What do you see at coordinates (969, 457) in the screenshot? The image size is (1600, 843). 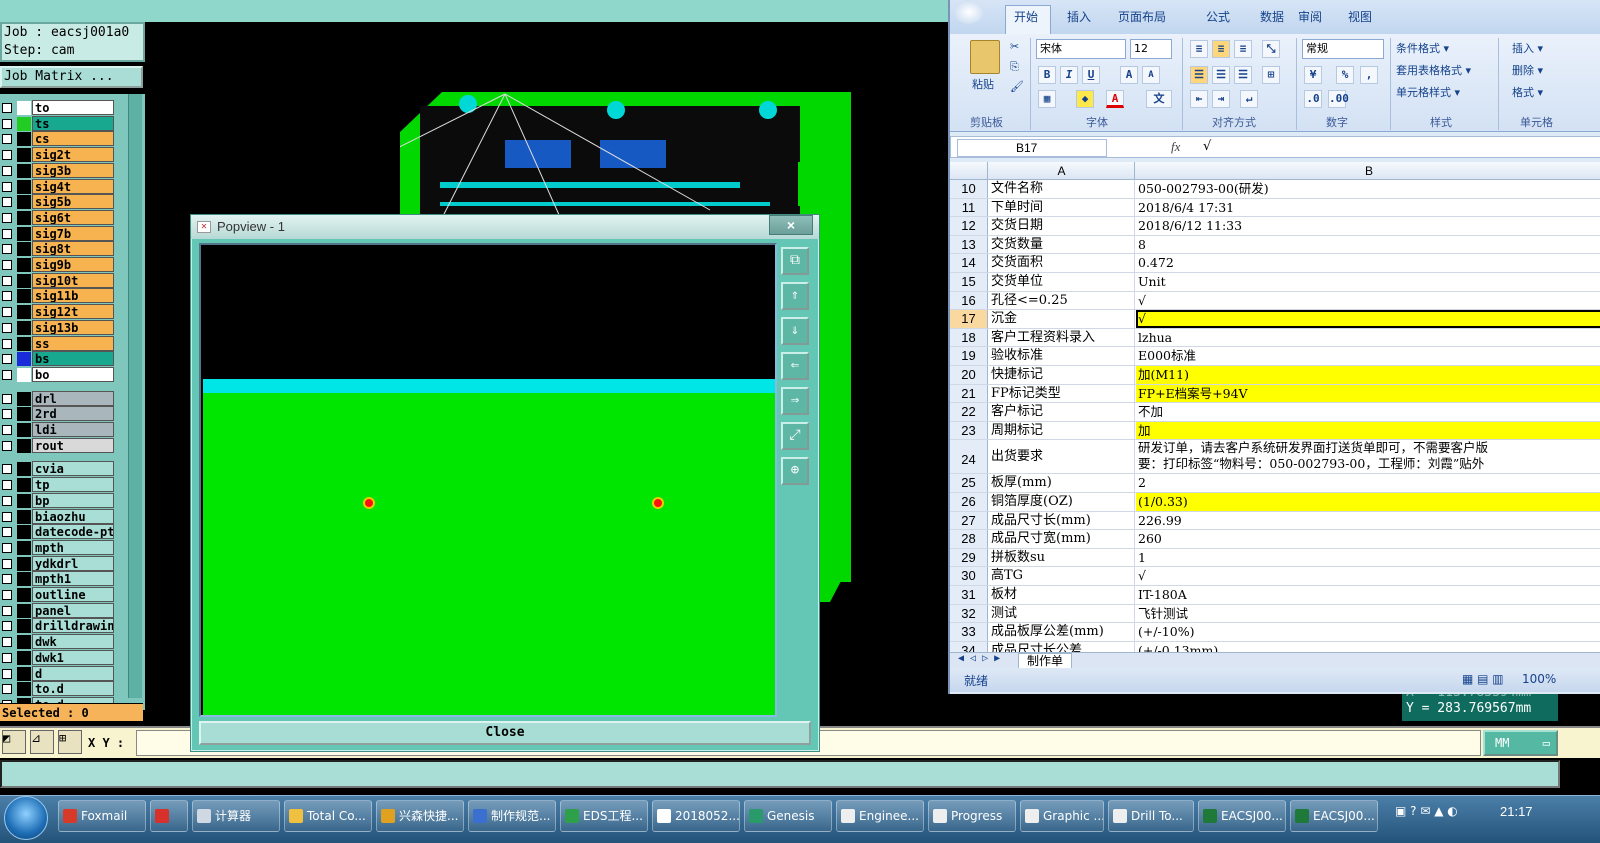 I see `row-header: 24` at bounding box center [969, 457].